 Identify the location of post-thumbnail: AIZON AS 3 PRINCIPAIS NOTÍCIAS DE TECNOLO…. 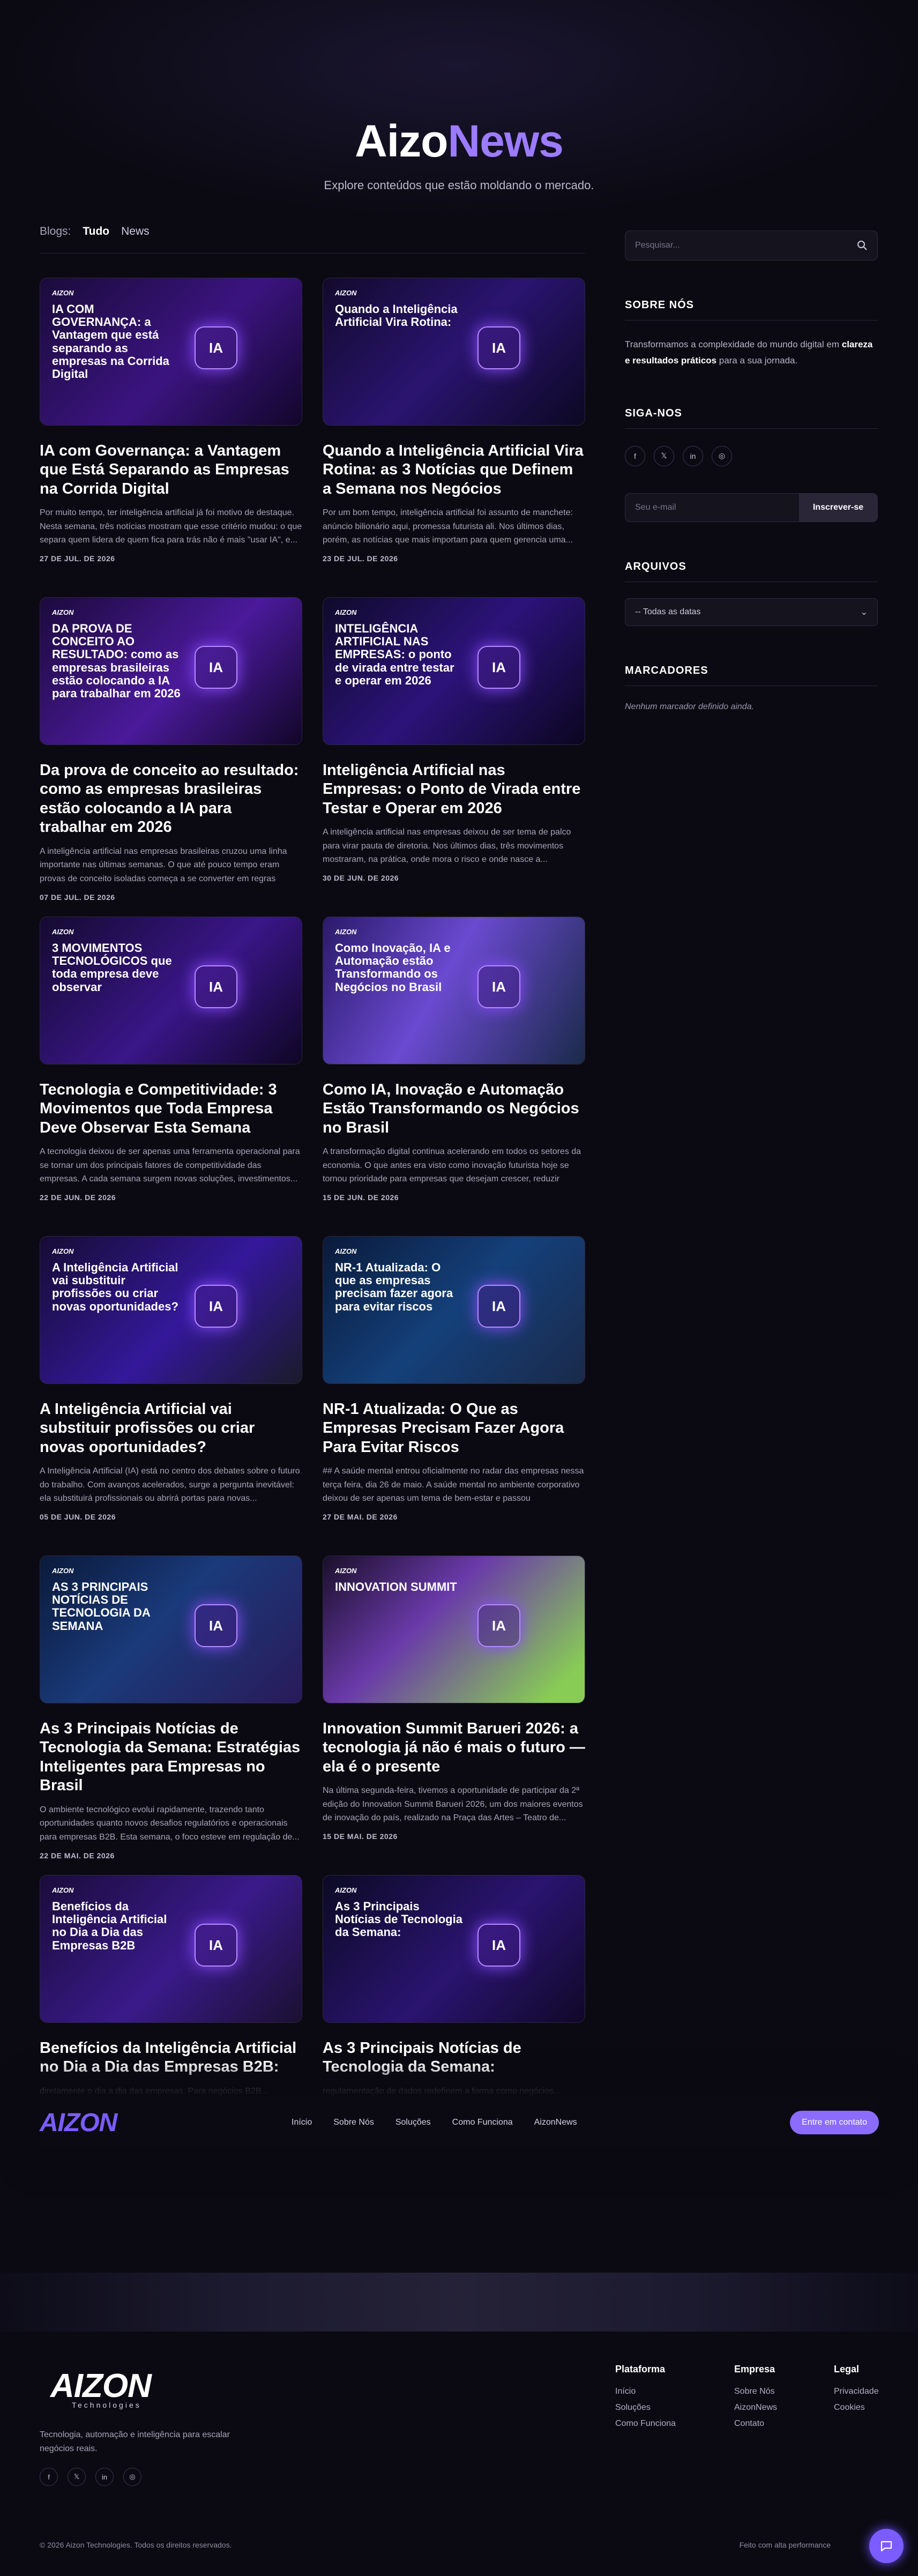
(171, 1629).